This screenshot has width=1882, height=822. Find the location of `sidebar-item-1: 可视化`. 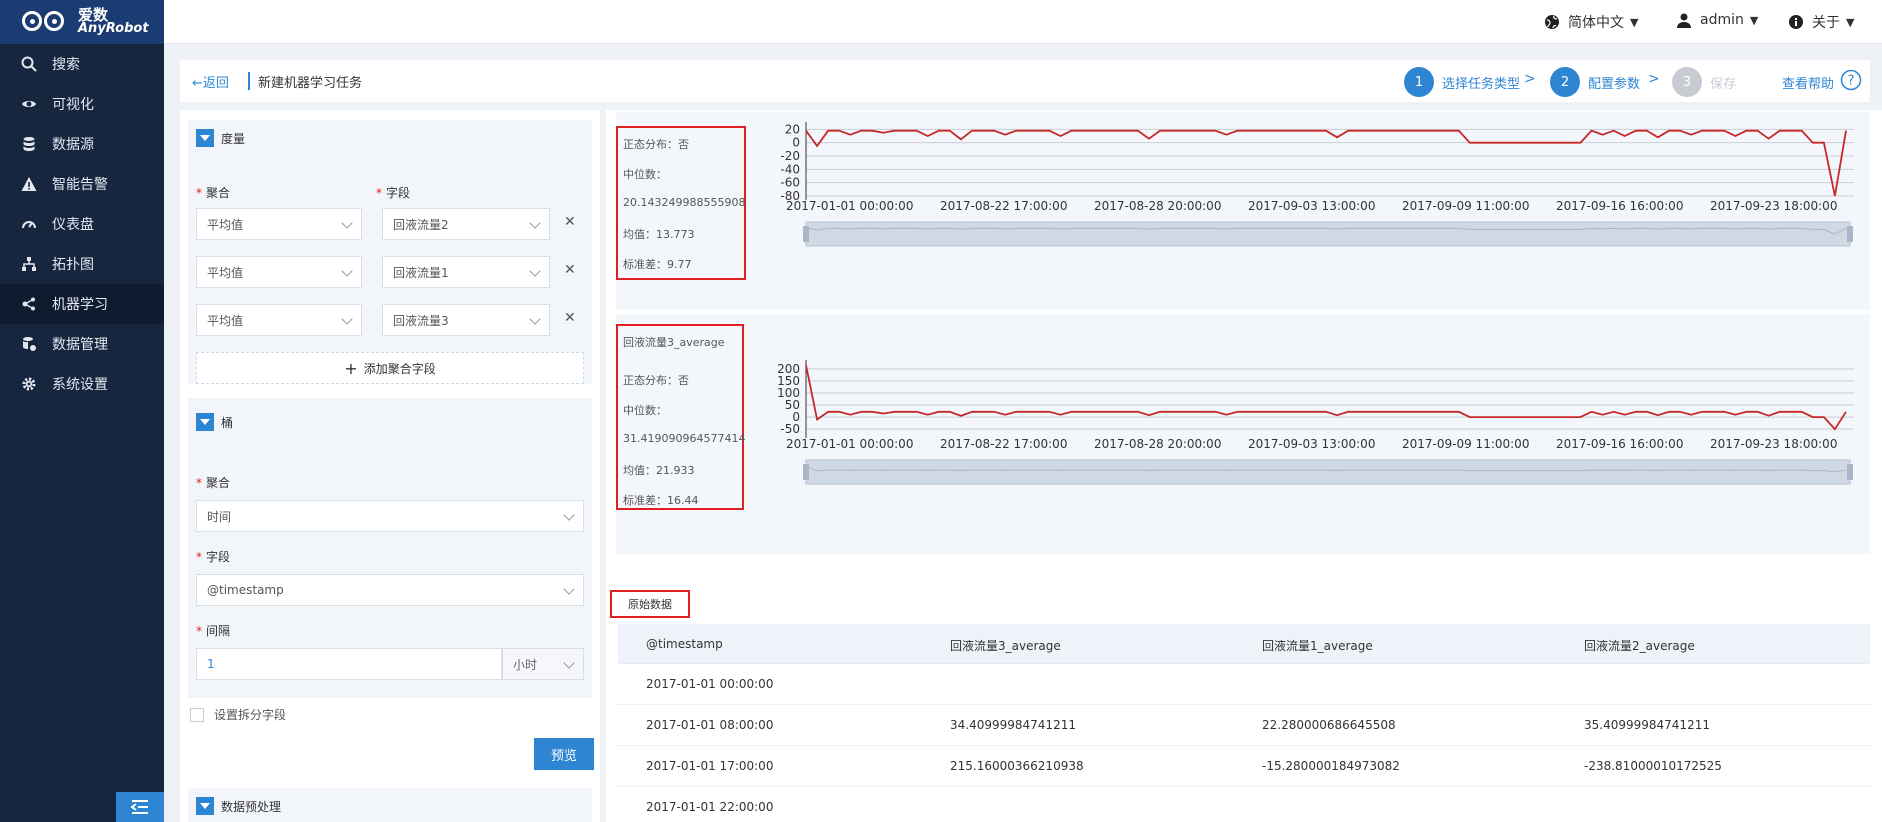

sidebar-item-1: 可视化 is located at coordinates (82, 104).